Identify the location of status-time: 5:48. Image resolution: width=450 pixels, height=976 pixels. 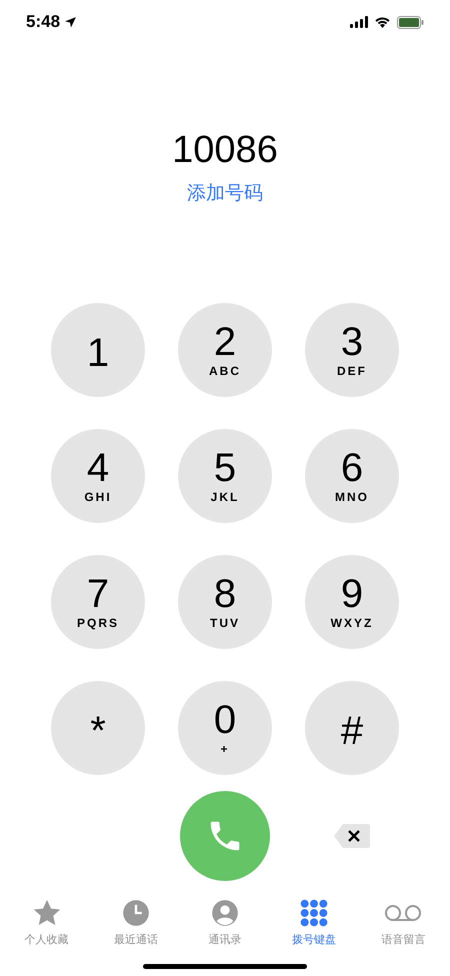
(43, 22).